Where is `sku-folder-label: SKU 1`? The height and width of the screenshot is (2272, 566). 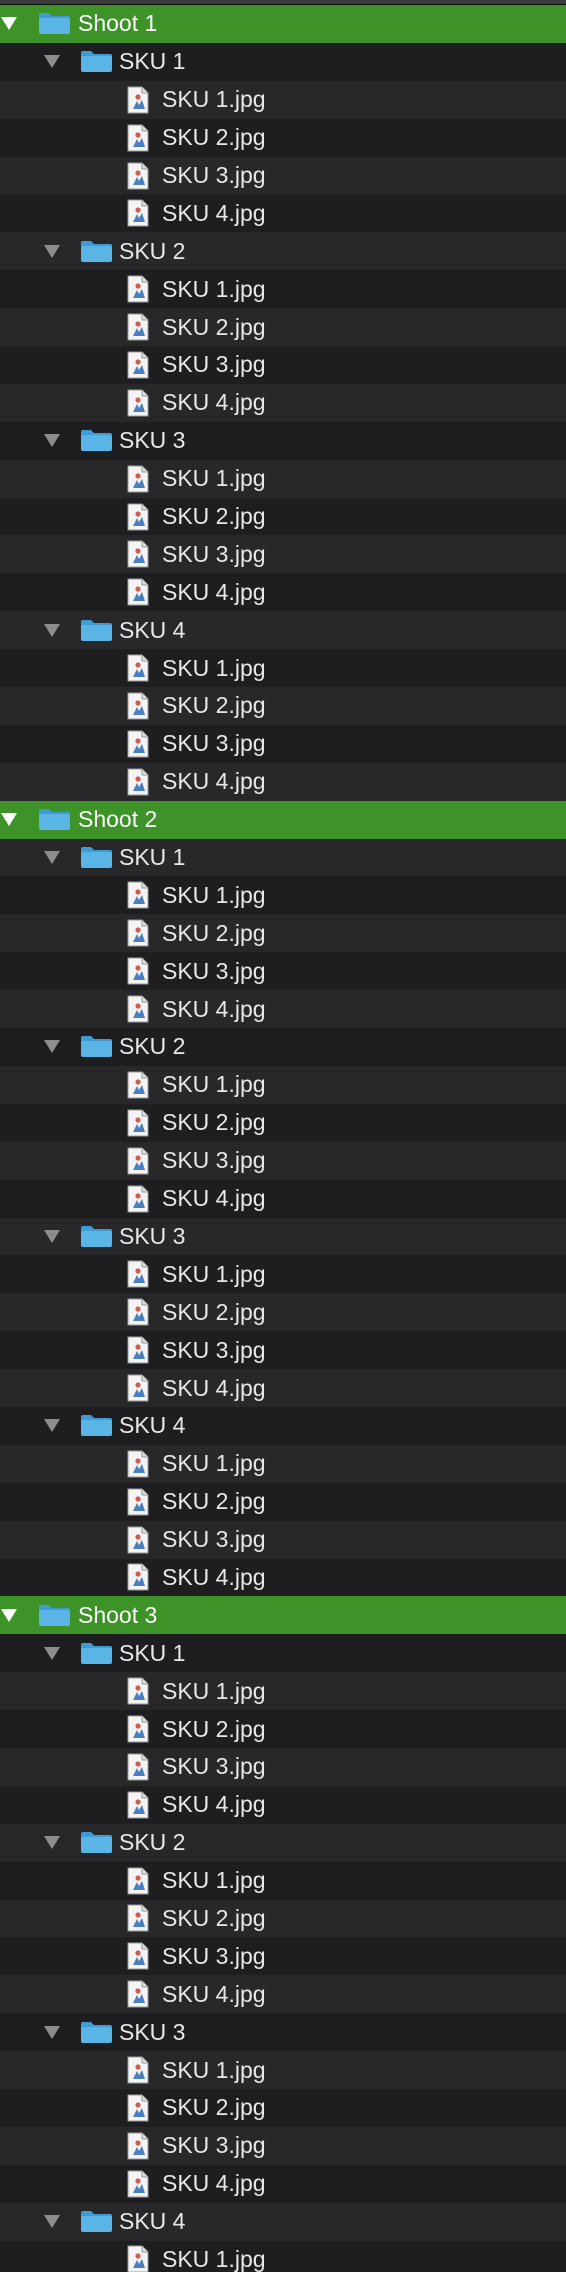 sku-folder-label: SKU 1 is located at coordinates (152, 1652).